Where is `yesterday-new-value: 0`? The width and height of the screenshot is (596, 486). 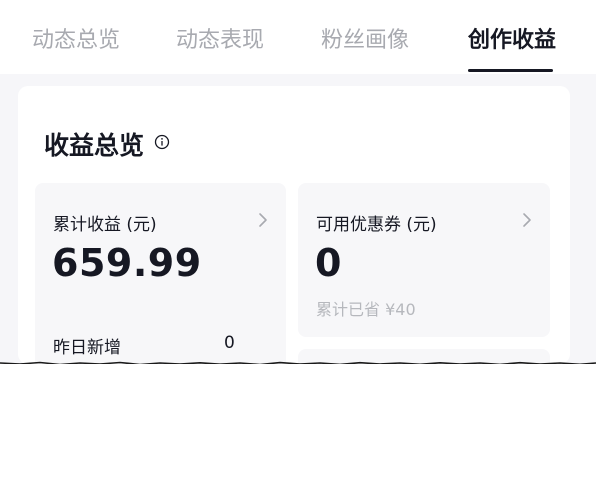
yesterday-new-value: 0 is located at coordinates (229, 343).